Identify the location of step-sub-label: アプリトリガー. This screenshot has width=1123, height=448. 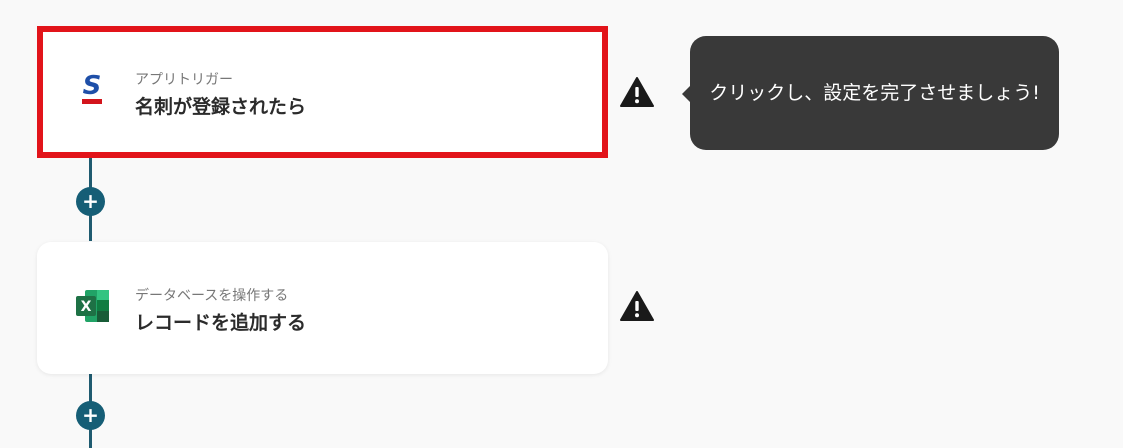
(184, 80).